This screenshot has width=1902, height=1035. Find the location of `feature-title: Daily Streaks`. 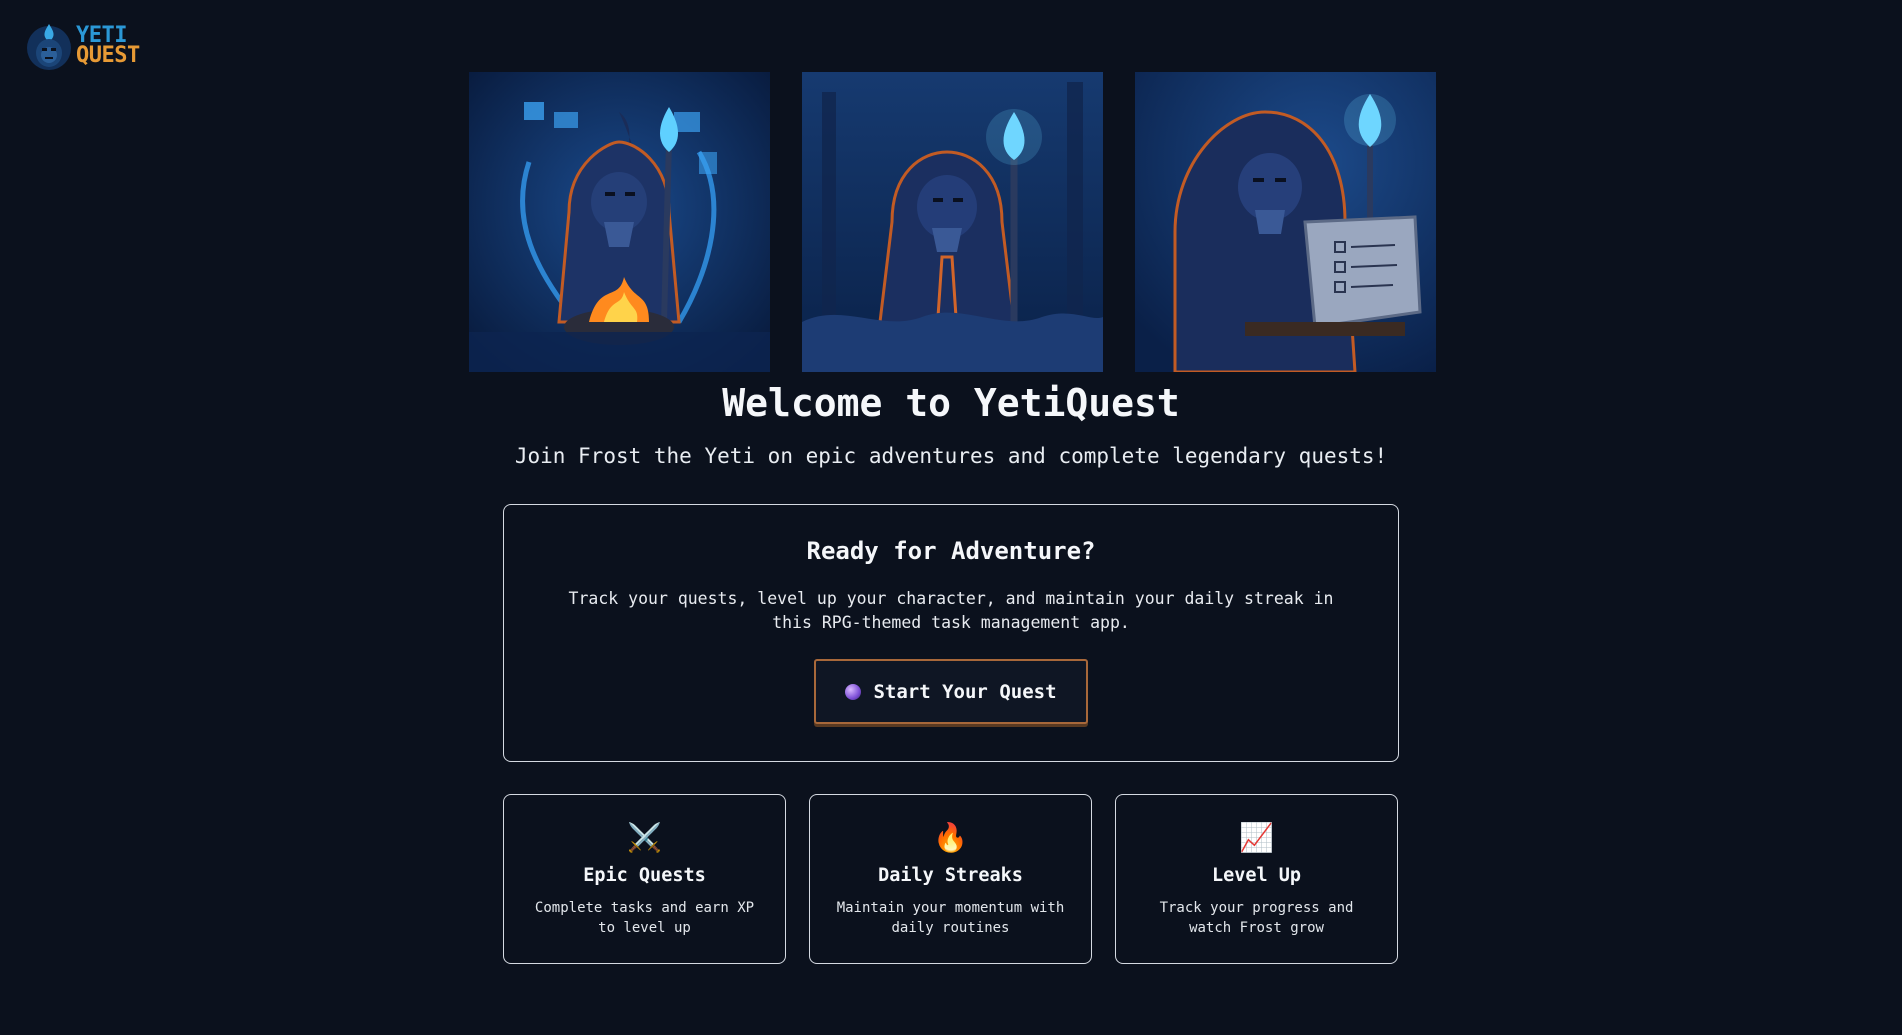

feature-title: Daily Streaks is located at coordinates (950, 875).